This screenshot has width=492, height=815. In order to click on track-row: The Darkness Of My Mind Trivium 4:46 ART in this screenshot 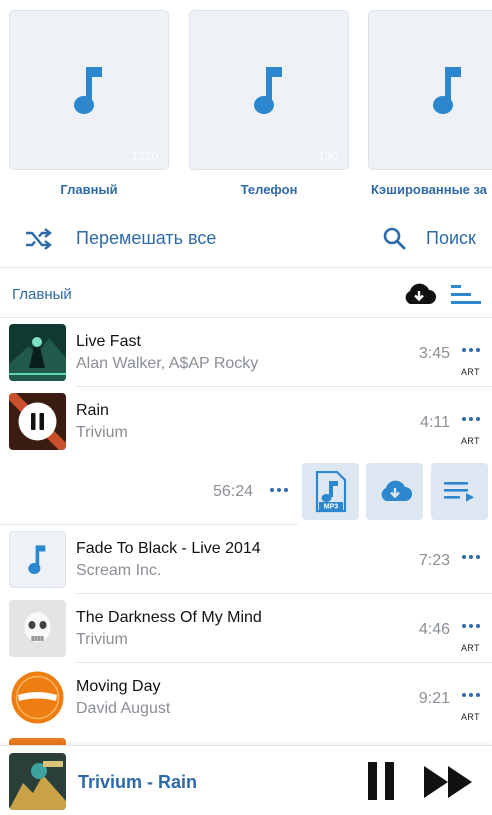, I will do `click(246, 628)`.